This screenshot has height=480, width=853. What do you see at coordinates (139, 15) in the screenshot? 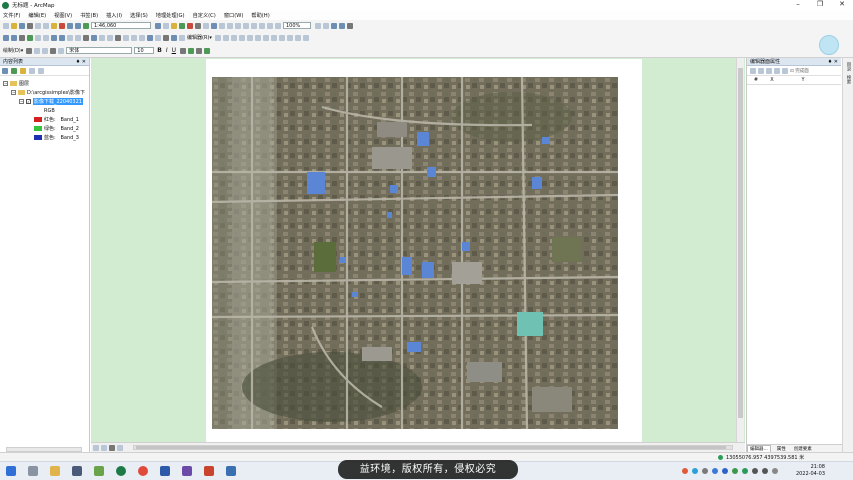
I see `menu-selection: 选择(S)` at bounding box center [139, 15].